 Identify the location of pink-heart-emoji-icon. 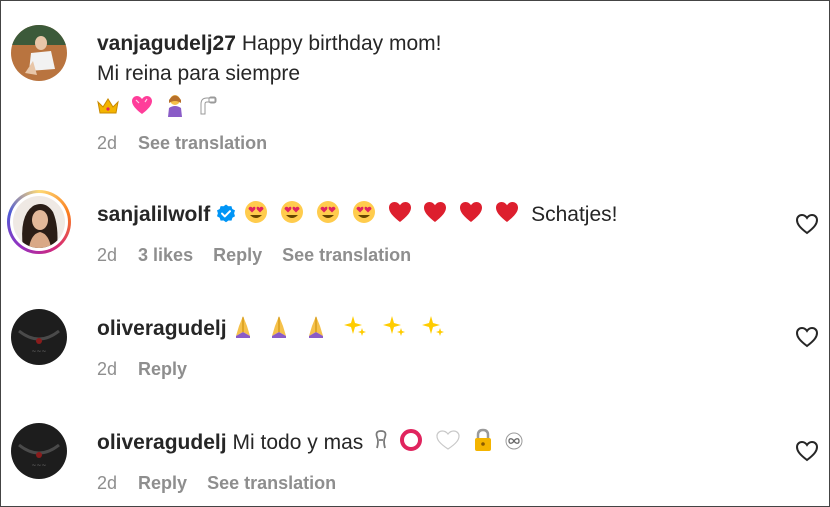
(142, 108).